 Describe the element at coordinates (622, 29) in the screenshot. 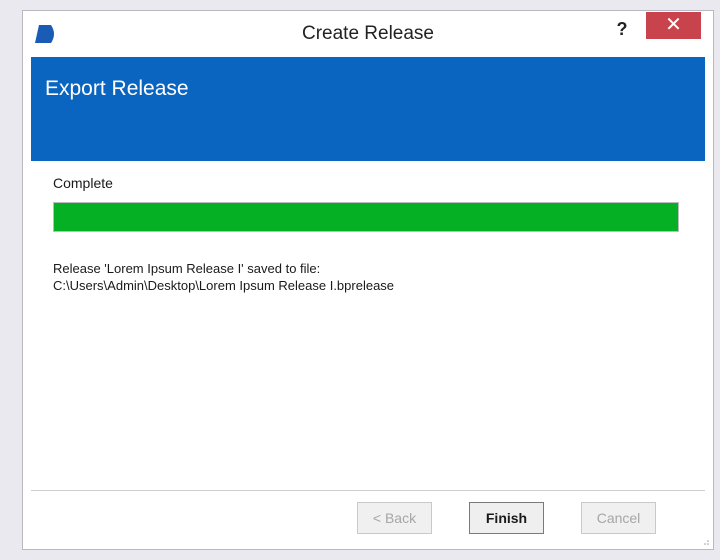

I see `help-button: ?` at that location.